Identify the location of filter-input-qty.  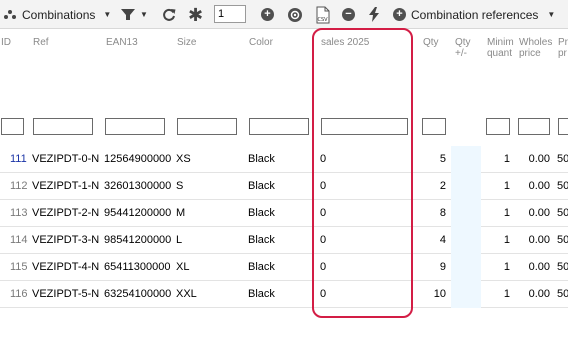
(434, 126).